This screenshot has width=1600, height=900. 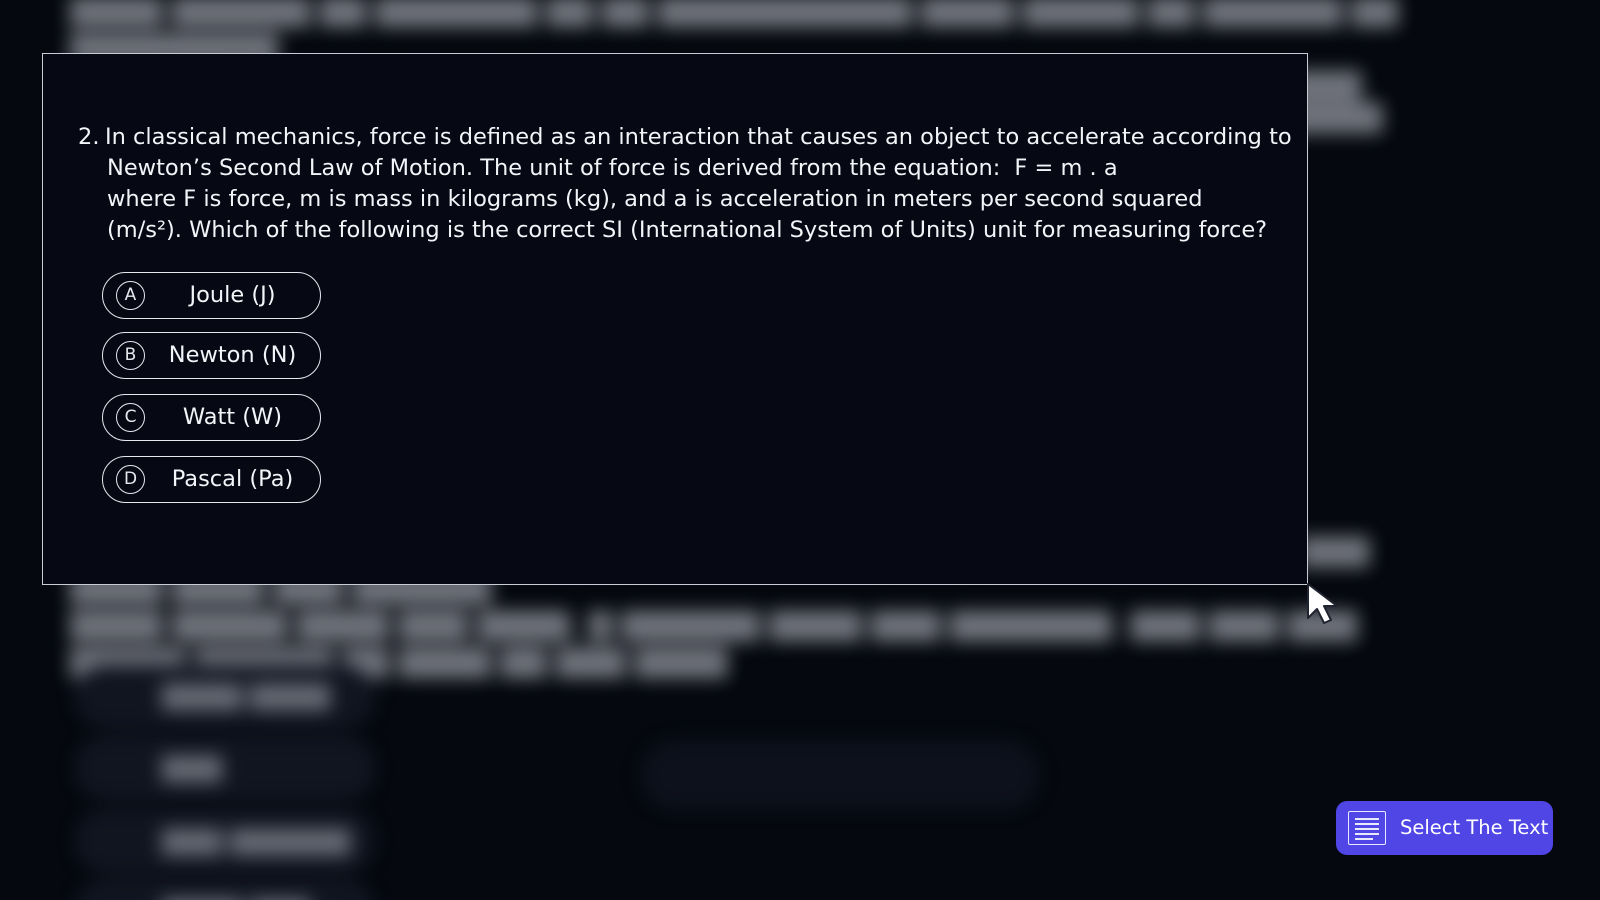 What do you see at coordinates (130, 417) in the screenshot?
I see `option-letter-circle: C` at bounding box center [130, 417].